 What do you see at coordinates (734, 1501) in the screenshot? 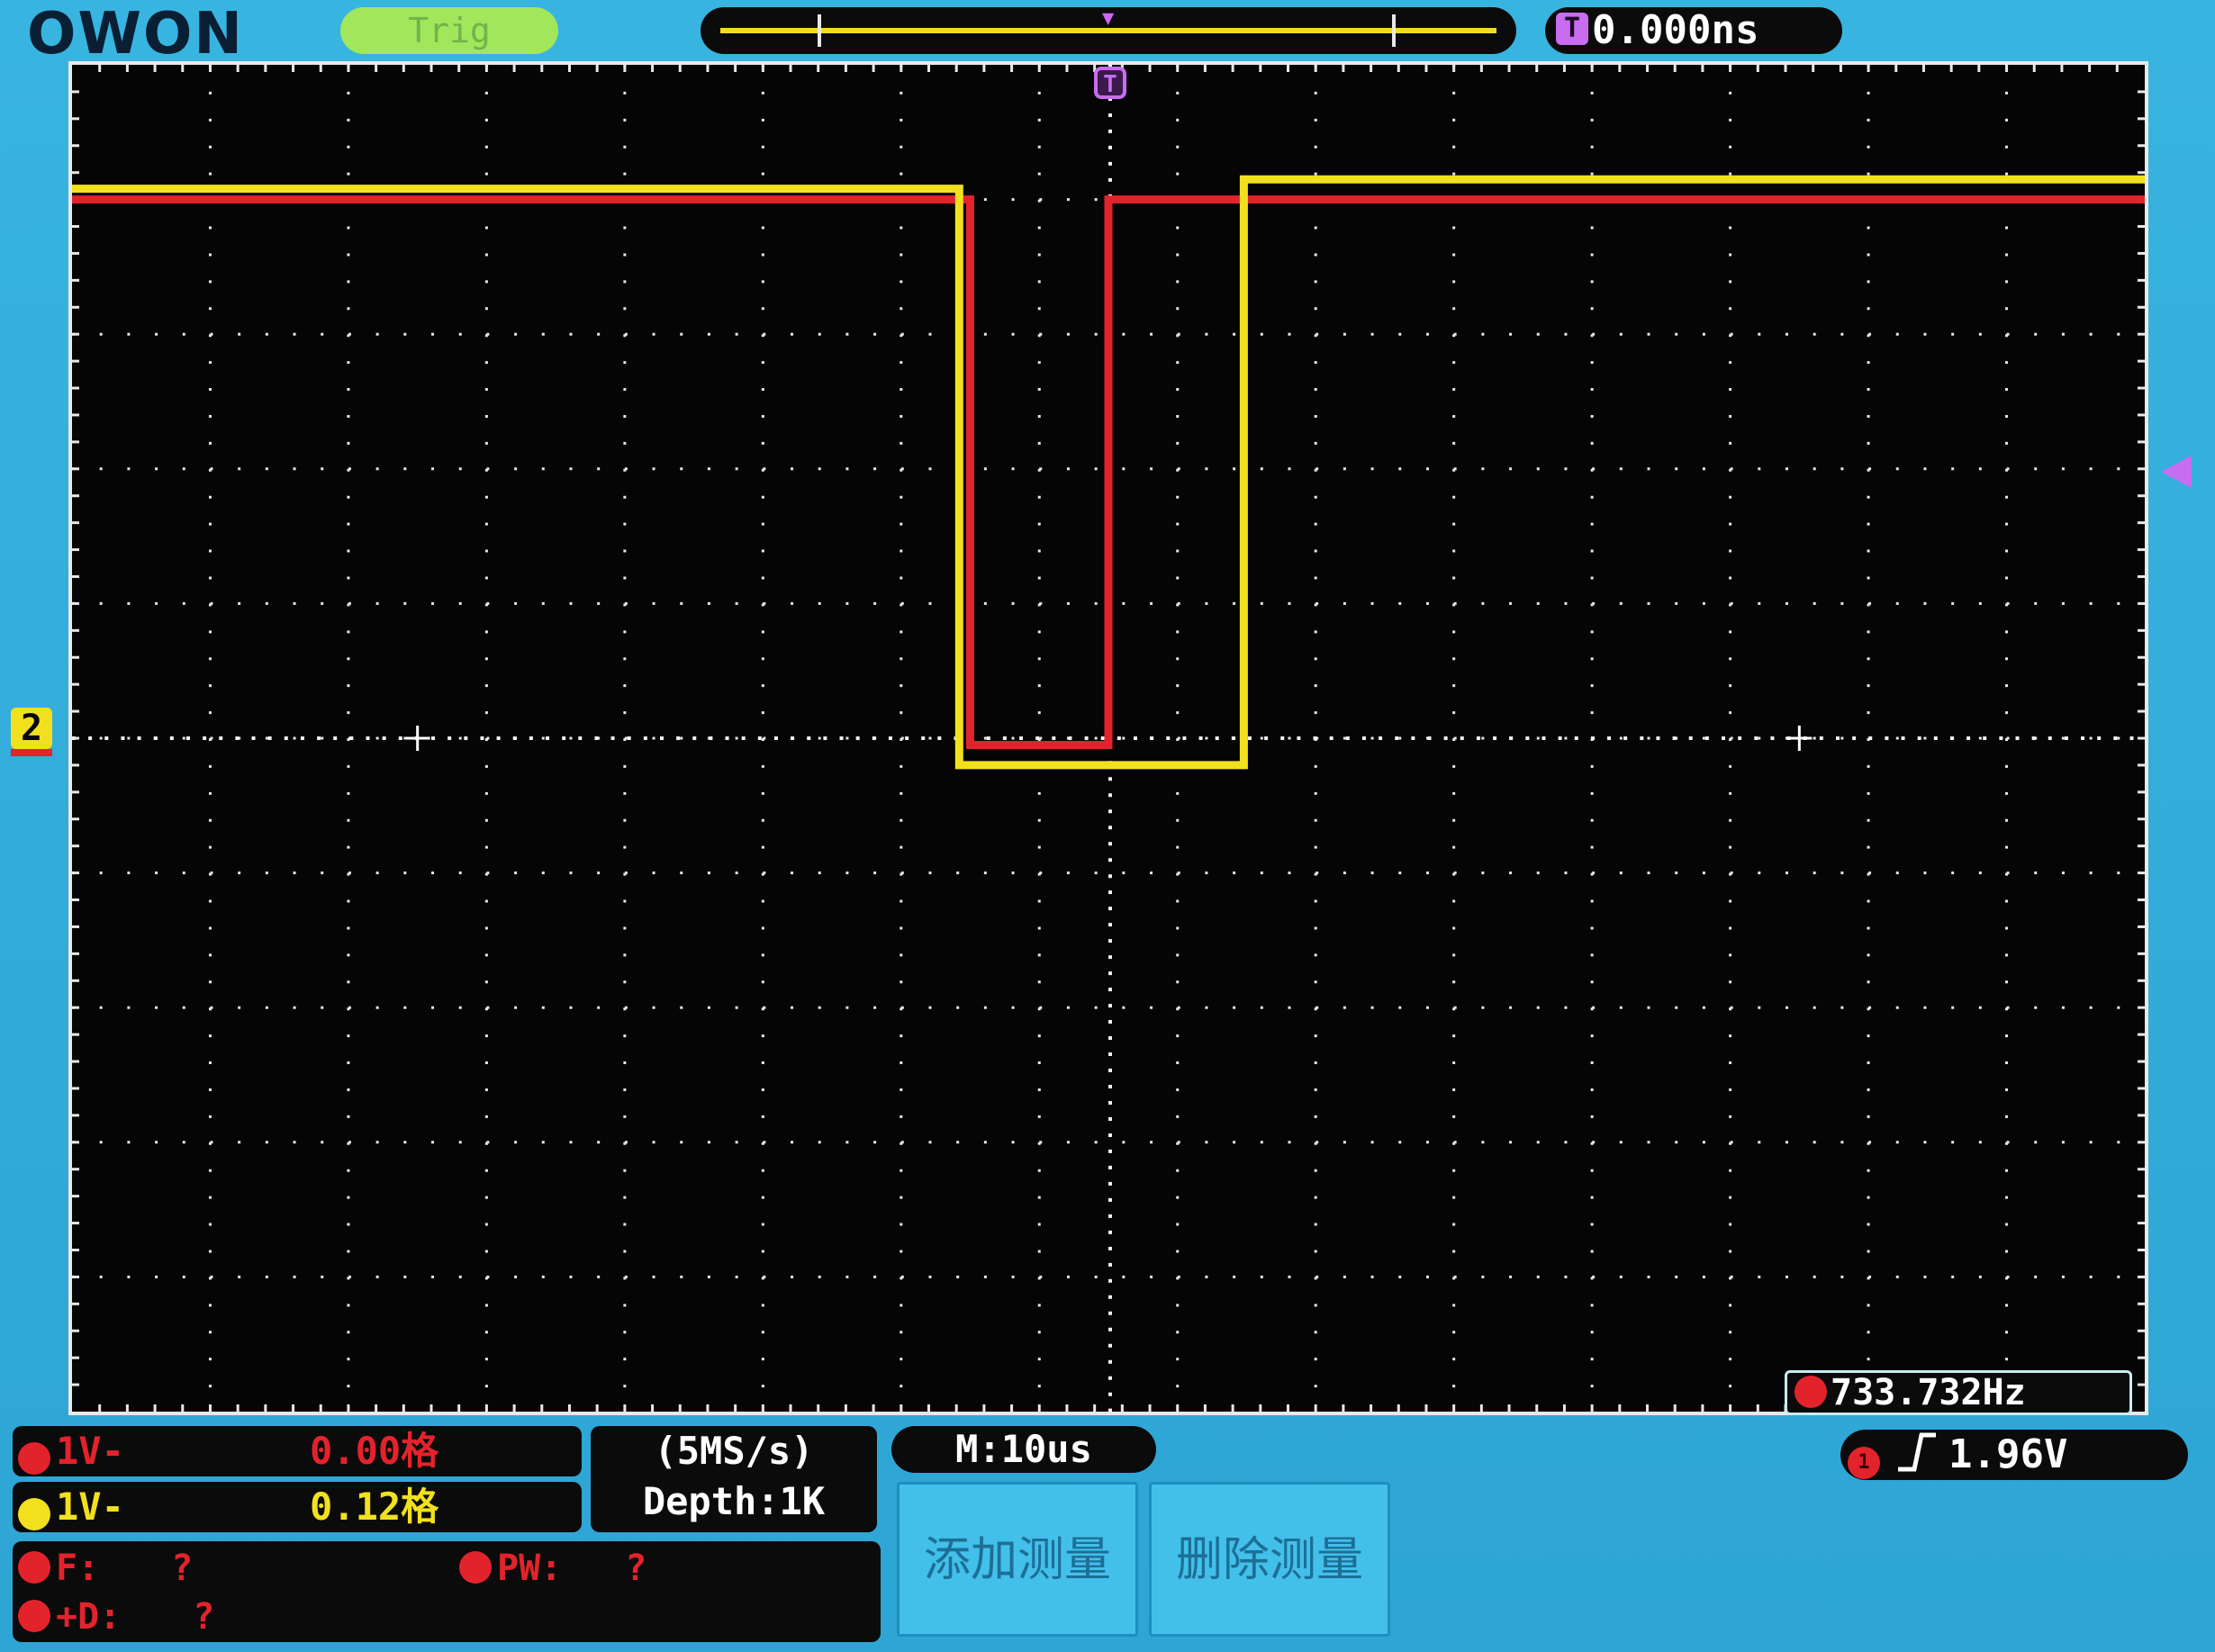
I see `memory-depth: Depth:1K` at bounding box center [734, 1501].